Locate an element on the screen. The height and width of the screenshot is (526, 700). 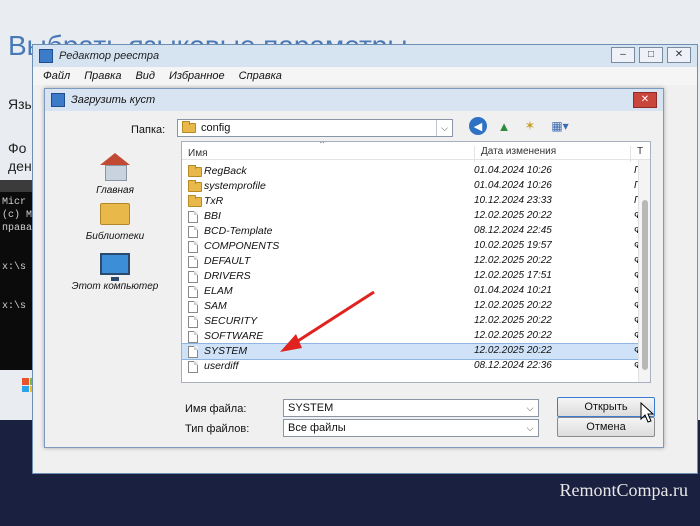
arrow-shaft is located at coordinates (332, 319).